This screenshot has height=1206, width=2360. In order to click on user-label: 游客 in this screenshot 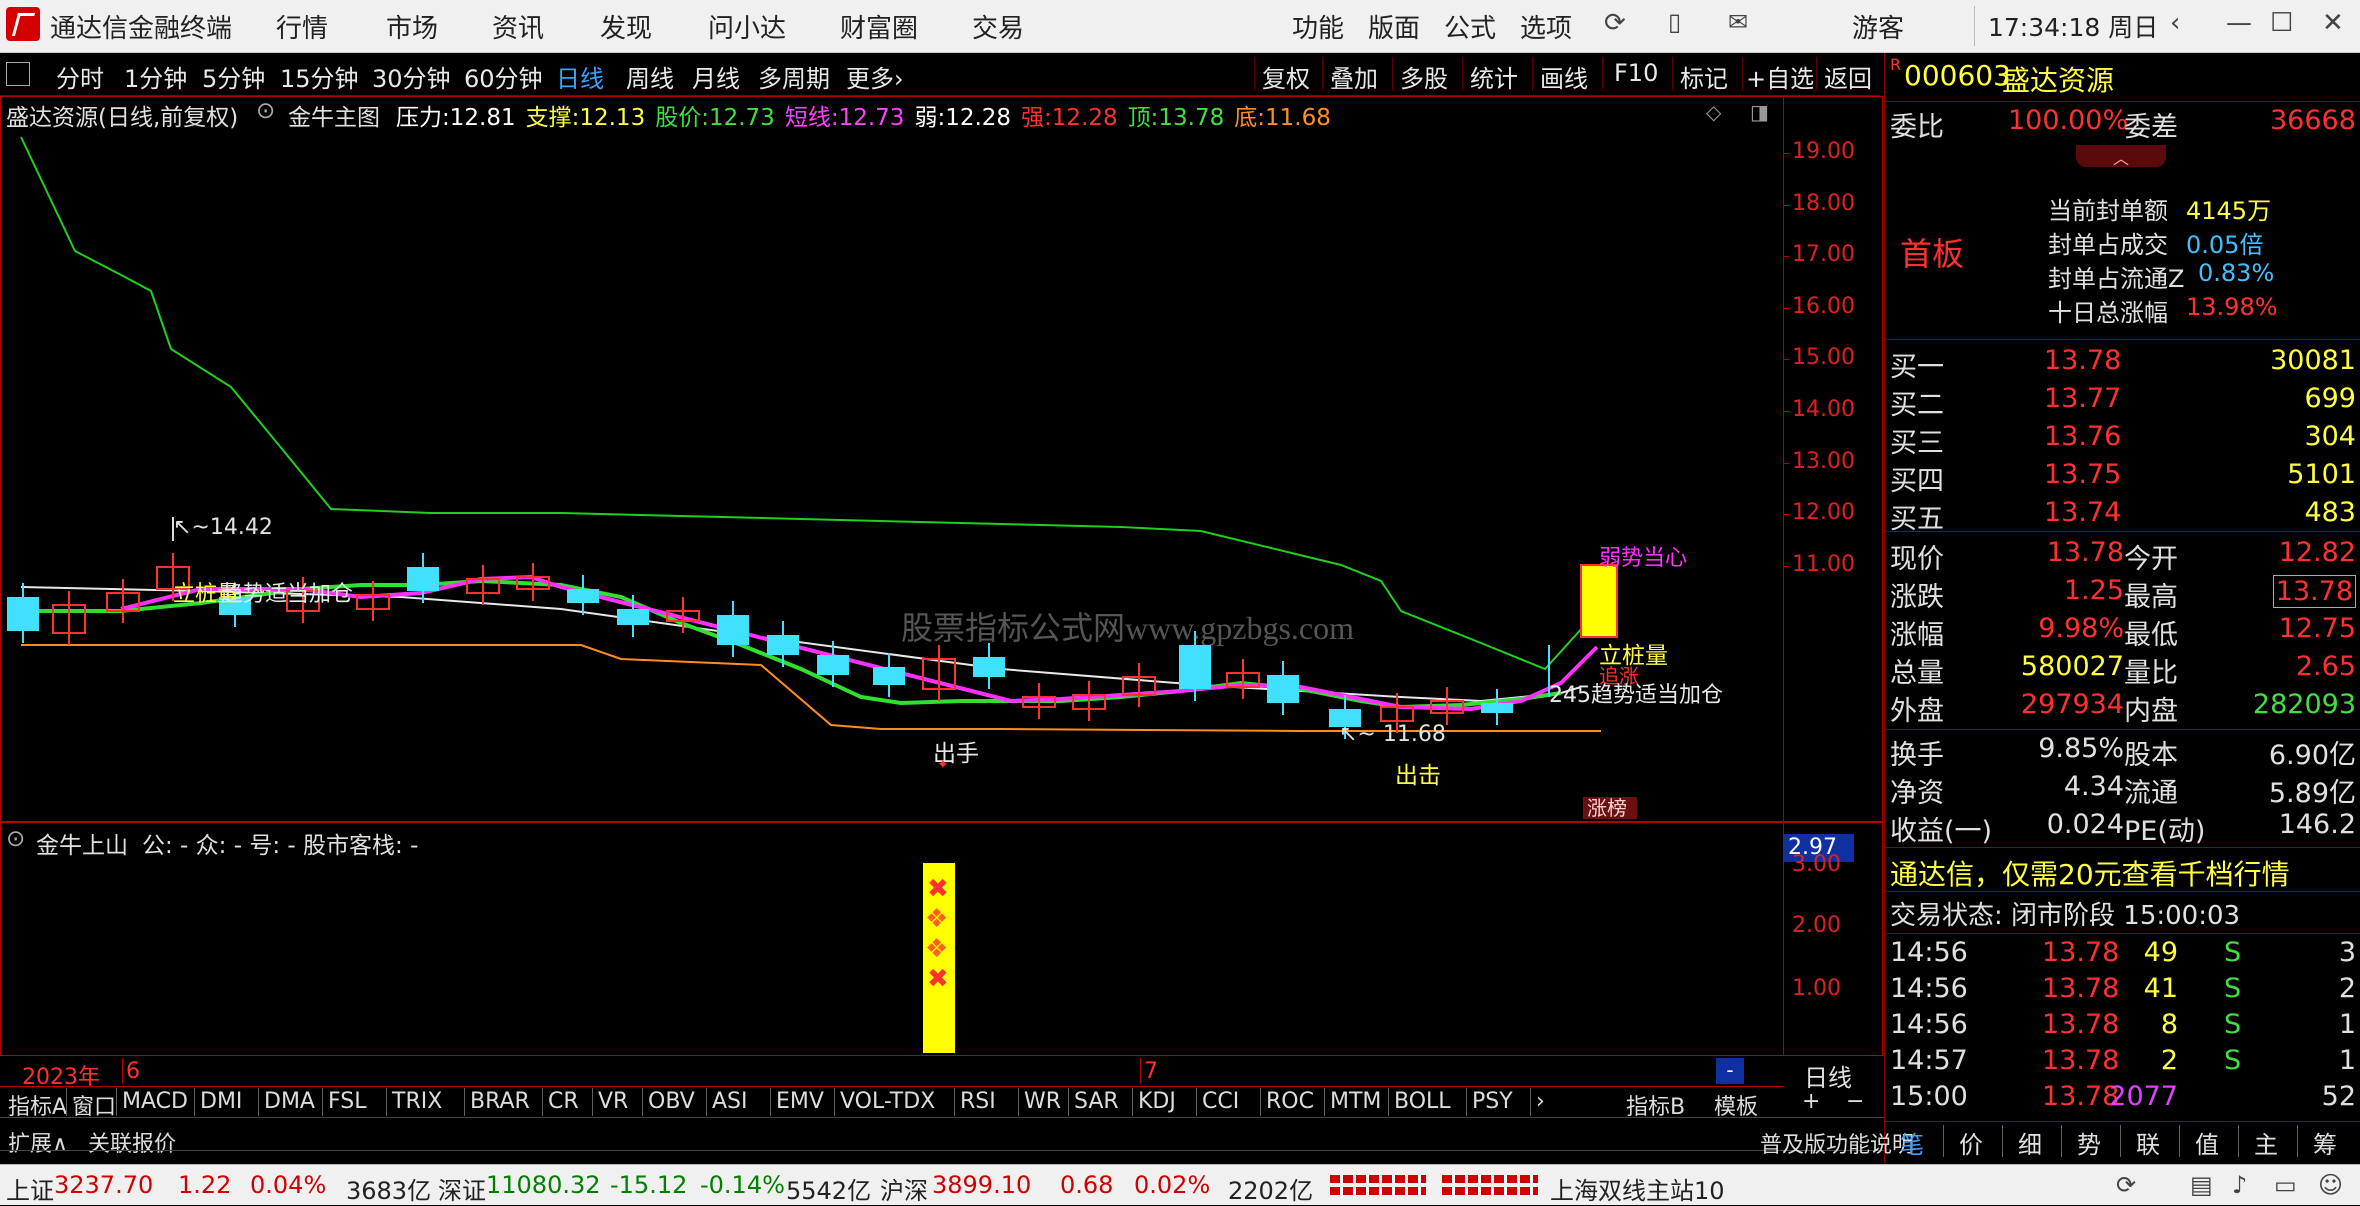, I will do `click(1878, 26)`.